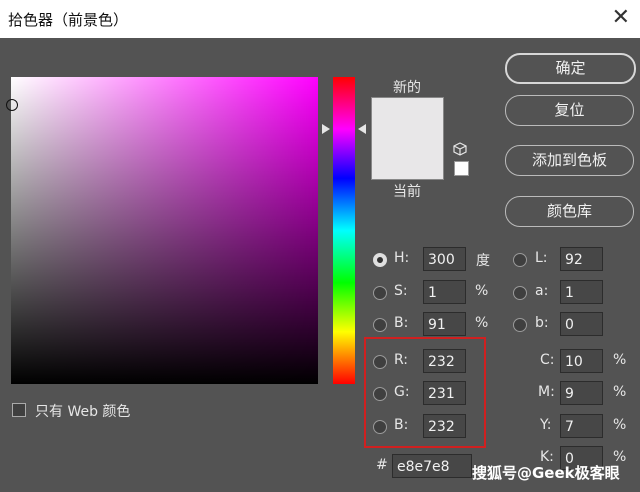  Describe the element at coordinates (407, 138) in the screenshot. I see `color-preview-swatch` at that location.